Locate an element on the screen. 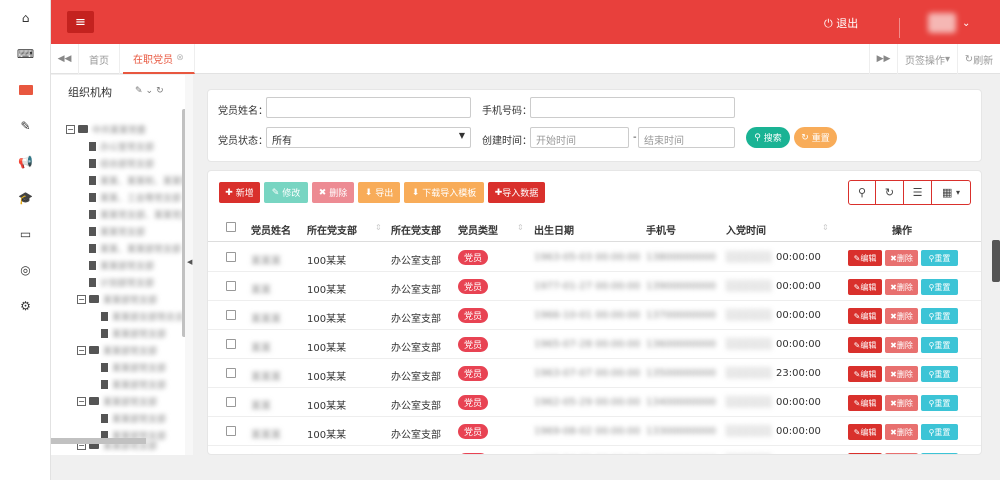  tree-node: 某某、工会等党支部 is located at coordinates (135, 197).